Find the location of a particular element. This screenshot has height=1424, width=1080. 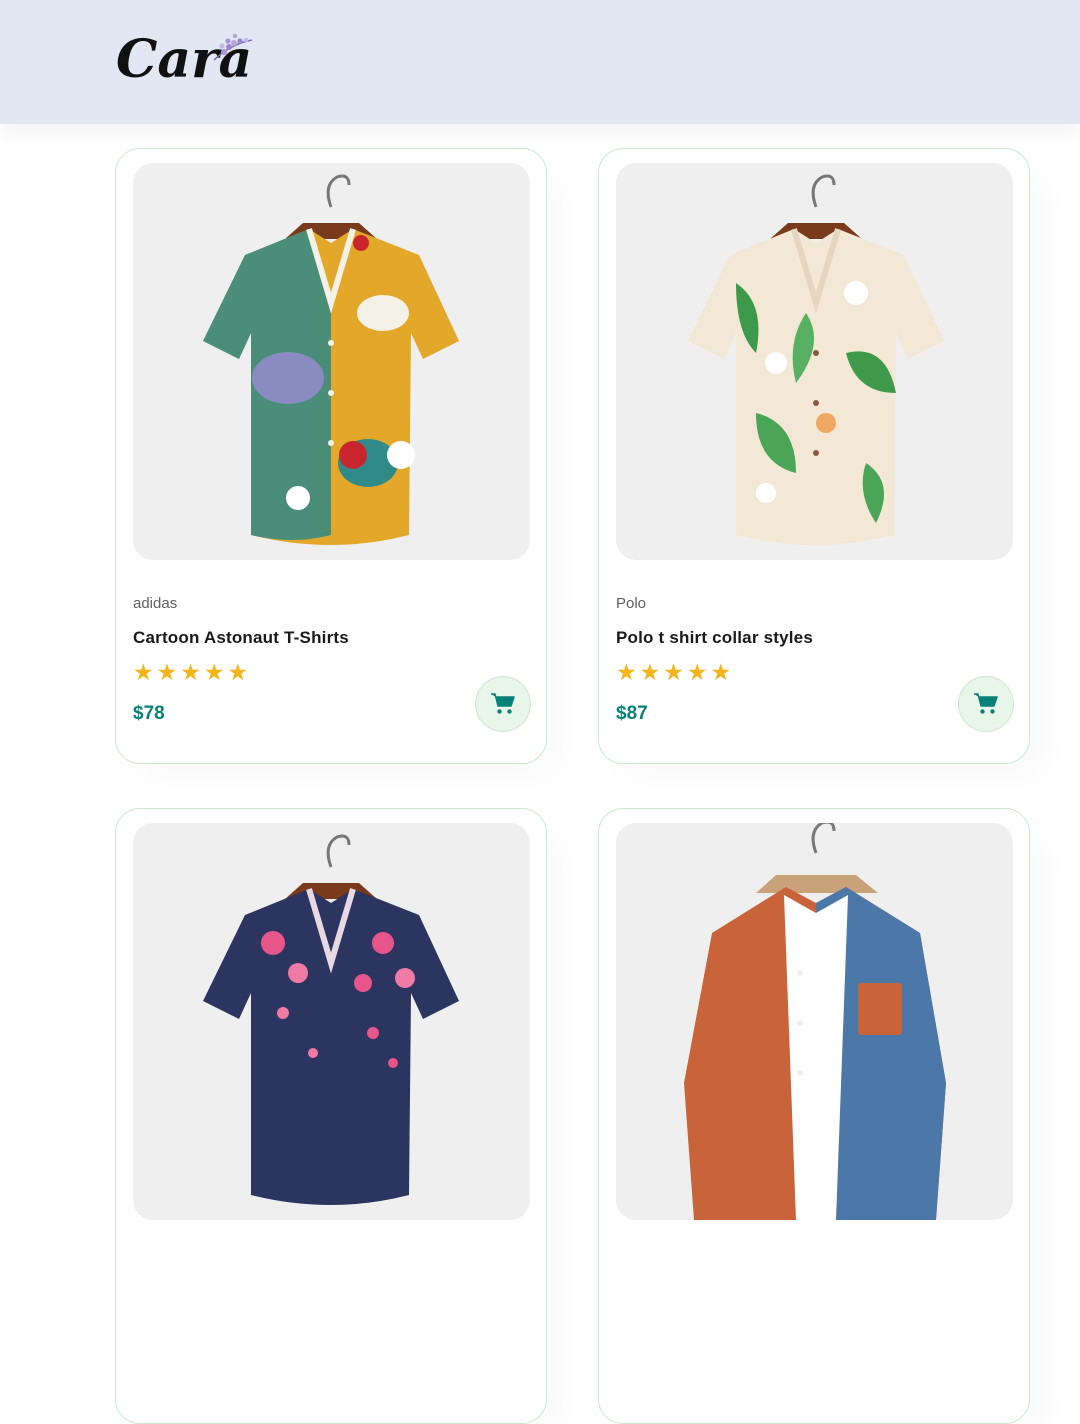

logo: Cara is located at coordinates (191, 57).